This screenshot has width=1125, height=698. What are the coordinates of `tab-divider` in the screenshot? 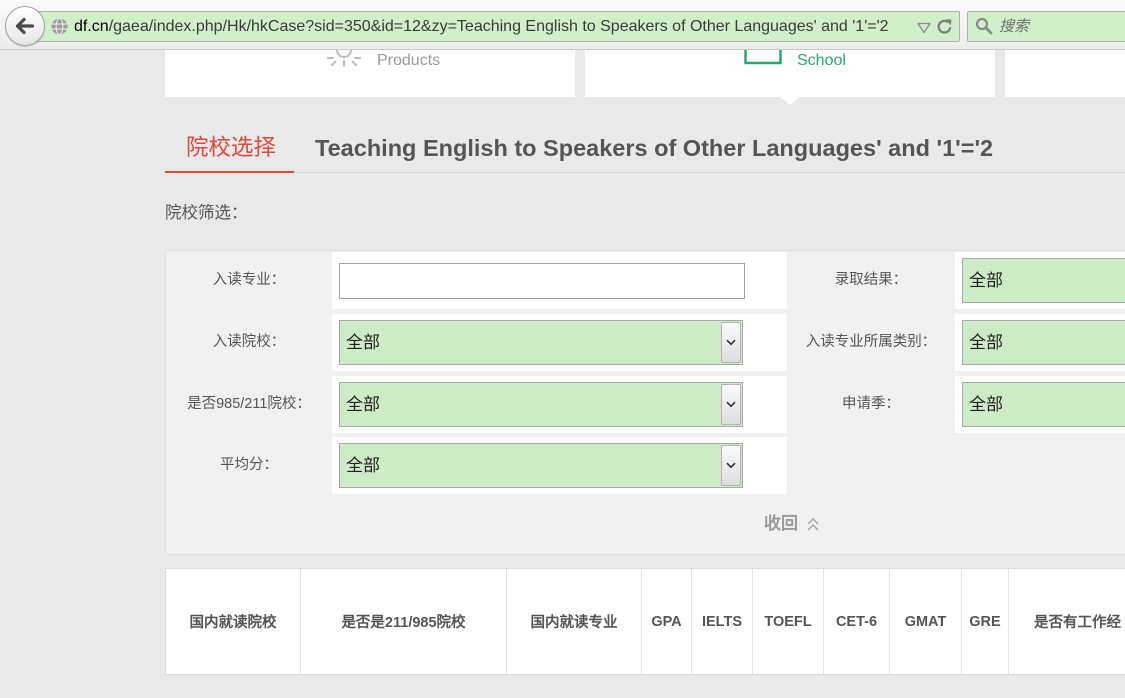 It's located at (709, 172).